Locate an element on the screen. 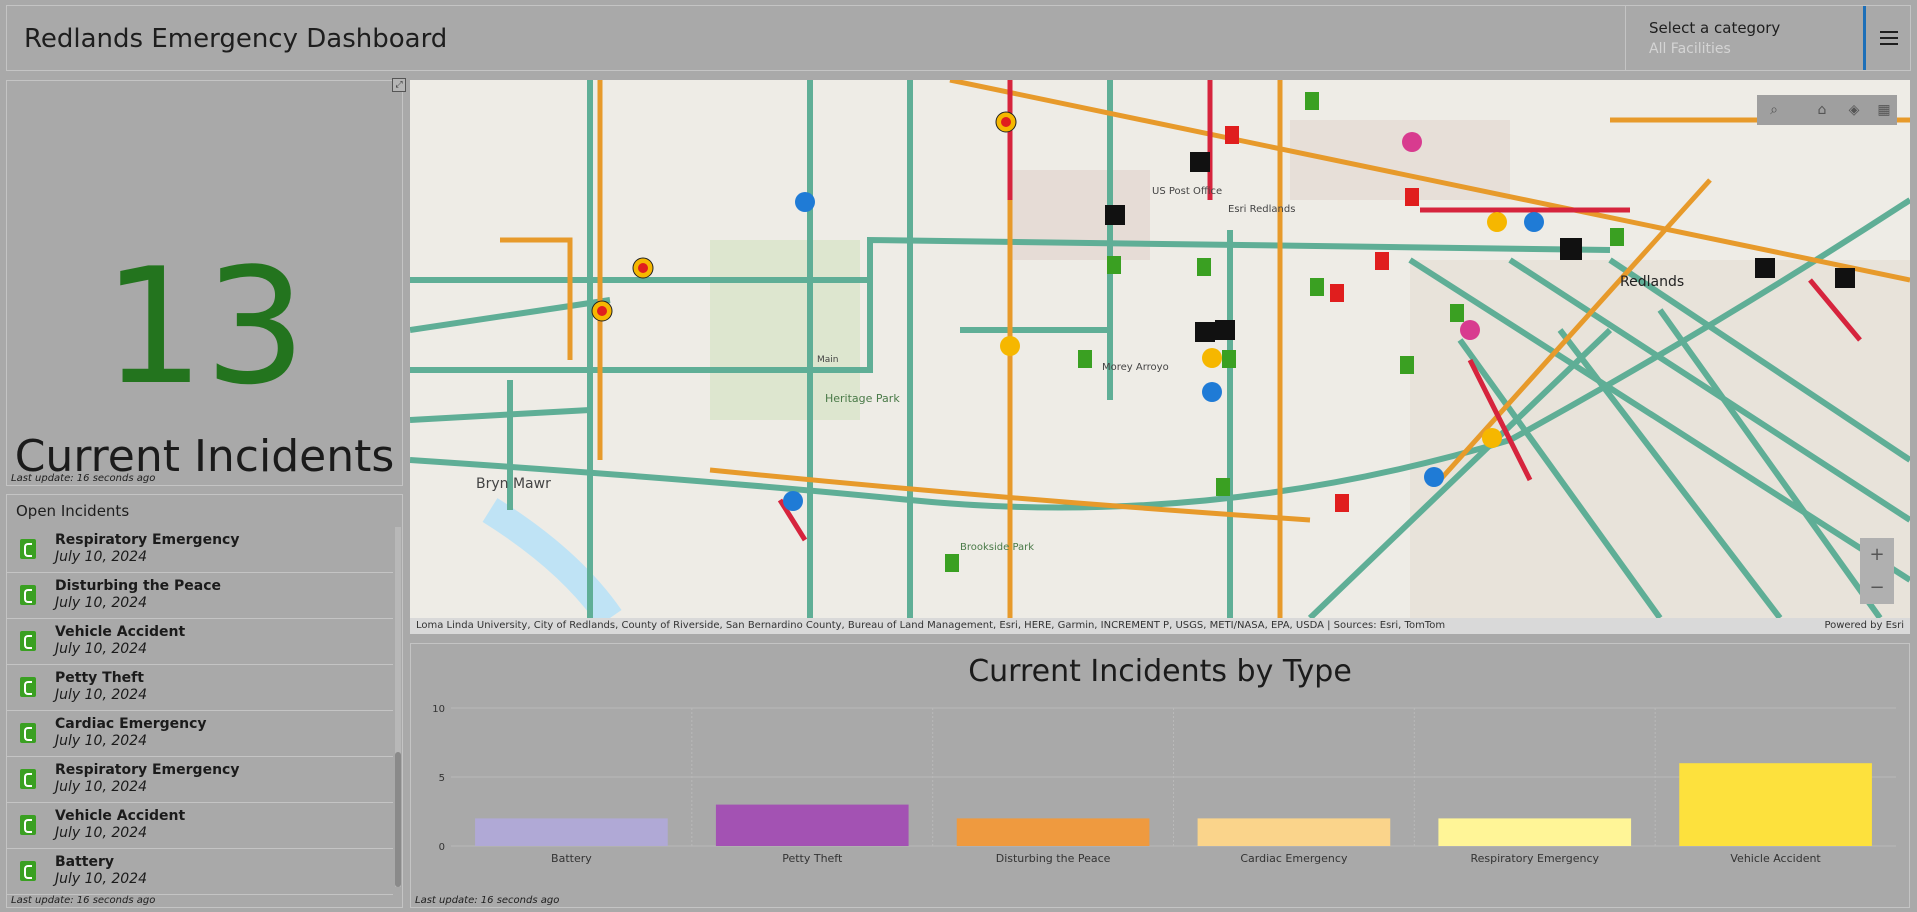 Image resolution: width=1917 pixels, height=912 pixels. incident-count: 13 is located at coordinates (204, 326).